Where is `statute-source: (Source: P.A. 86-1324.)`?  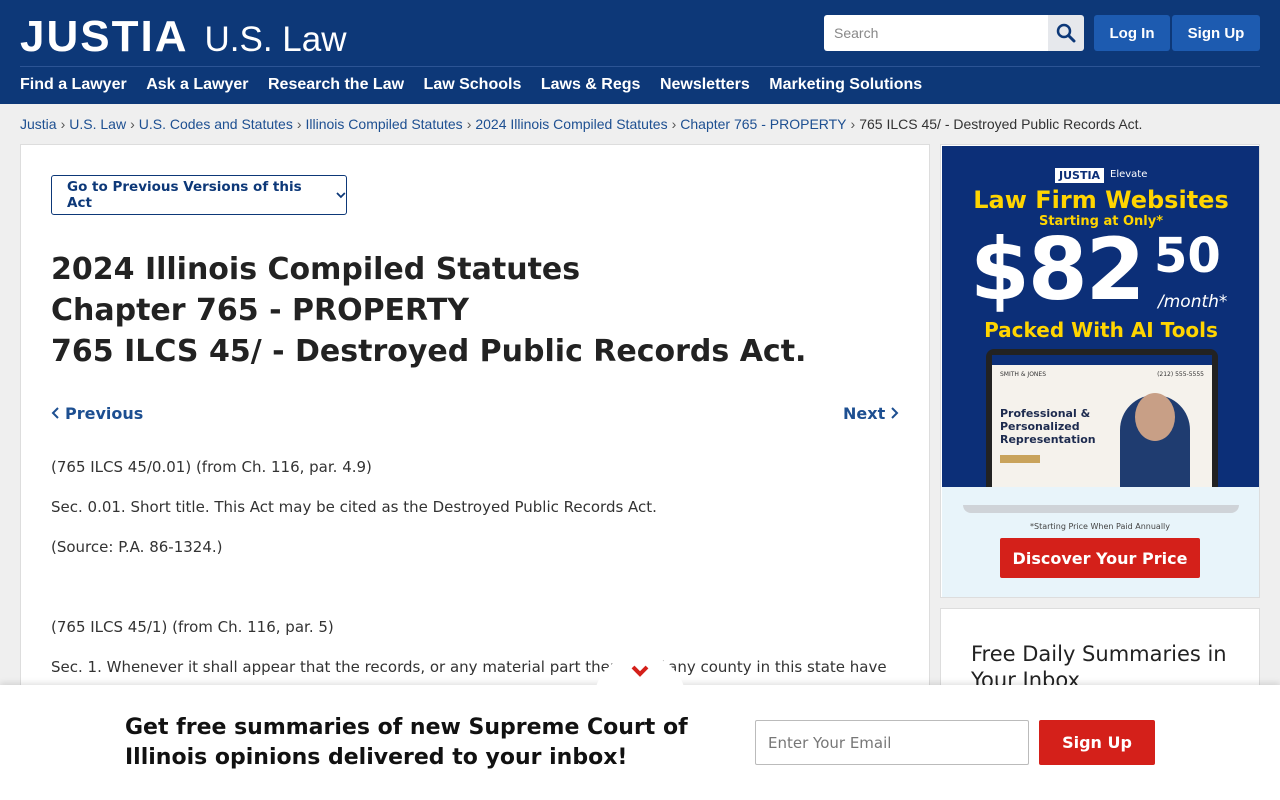
statute-source: (Source: P.A. 86-1324.) is located at coordinates (137, 547).